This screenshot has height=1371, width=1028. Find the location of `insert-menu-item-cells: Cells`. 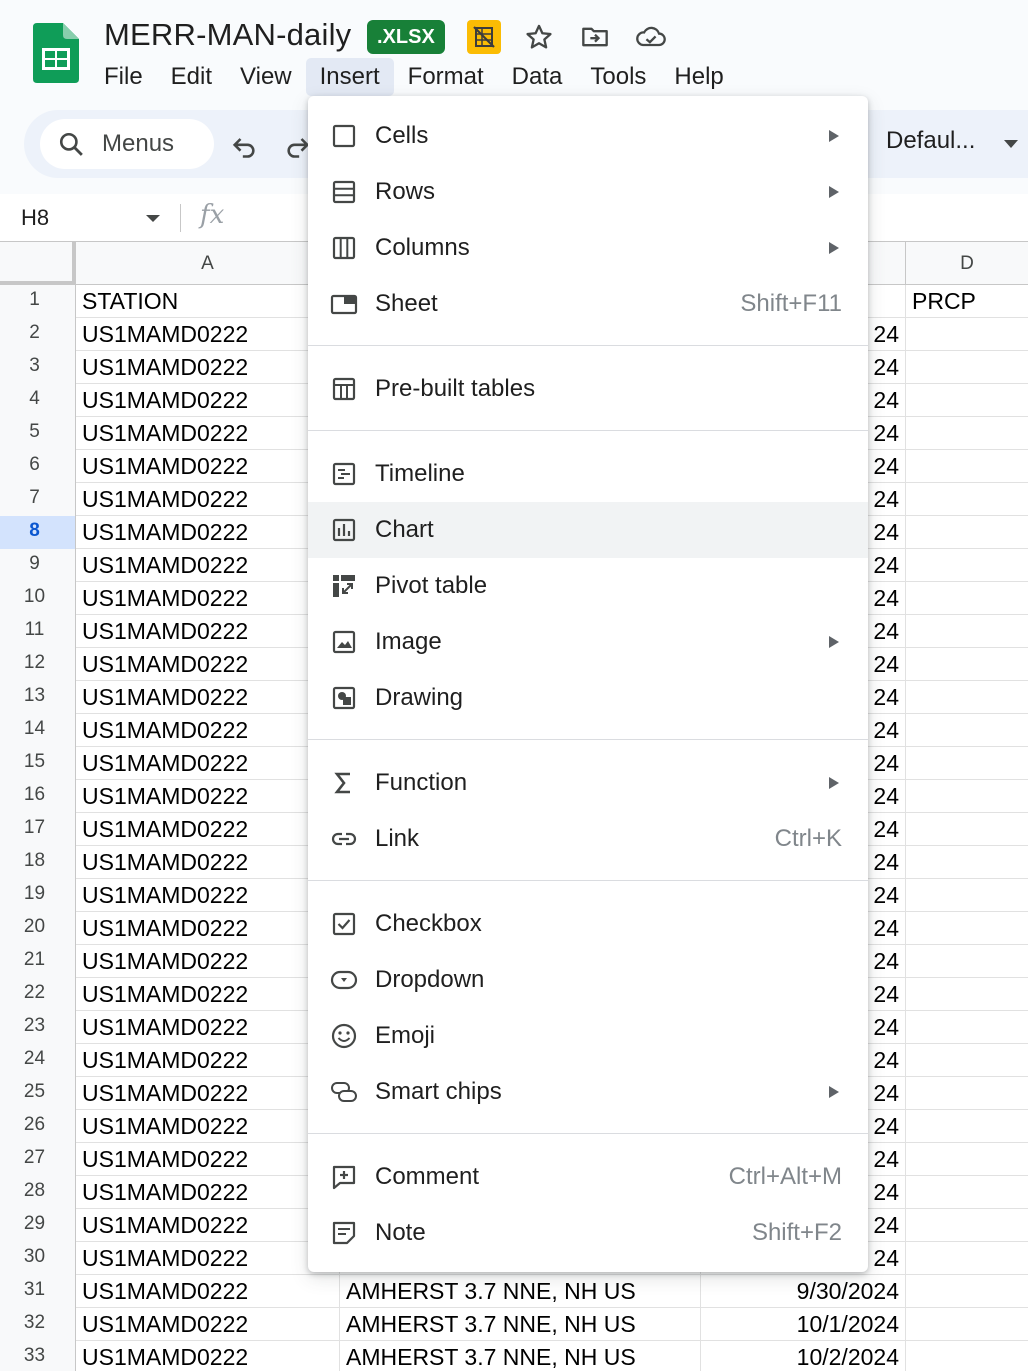

insert-menu-item-cells: Cells is located at coordinates (588, 136).